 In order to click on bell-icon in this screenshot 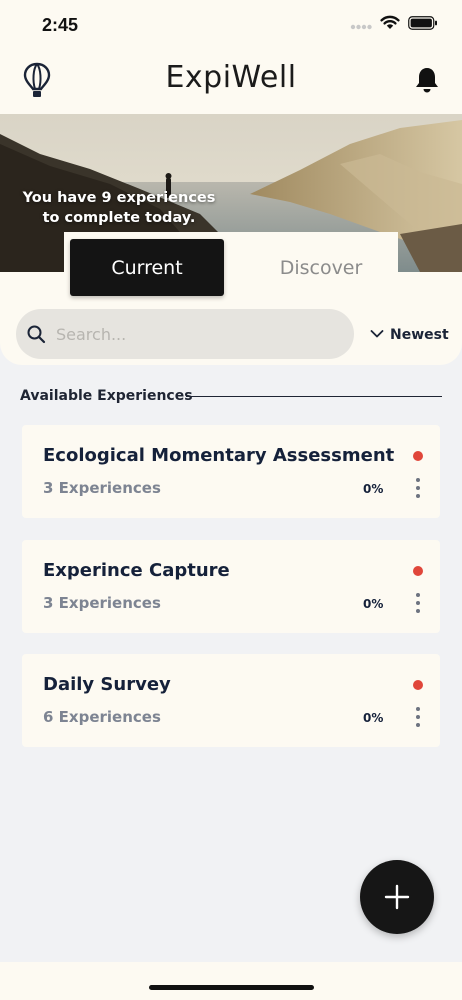, I will do `click(427, 80)`.